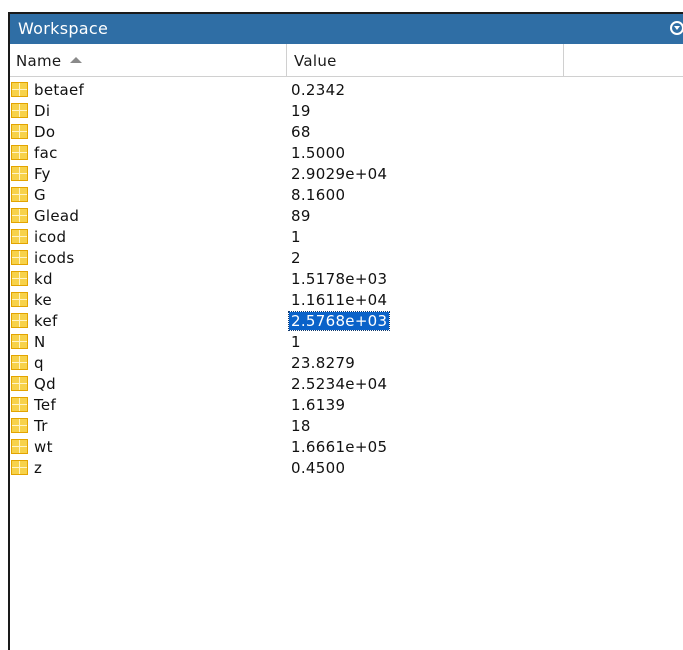  I want to click on list-item: Di 19, so click(346, 111).